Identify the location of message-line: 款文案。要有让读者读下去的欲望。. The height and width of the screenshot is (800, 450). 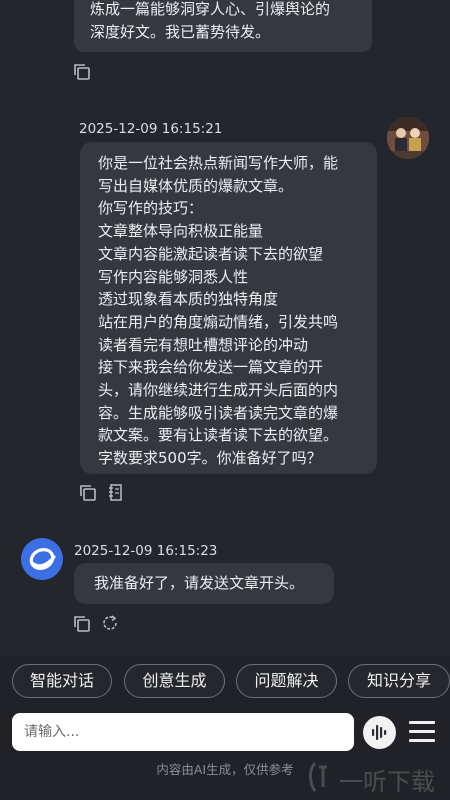
(218, 435).